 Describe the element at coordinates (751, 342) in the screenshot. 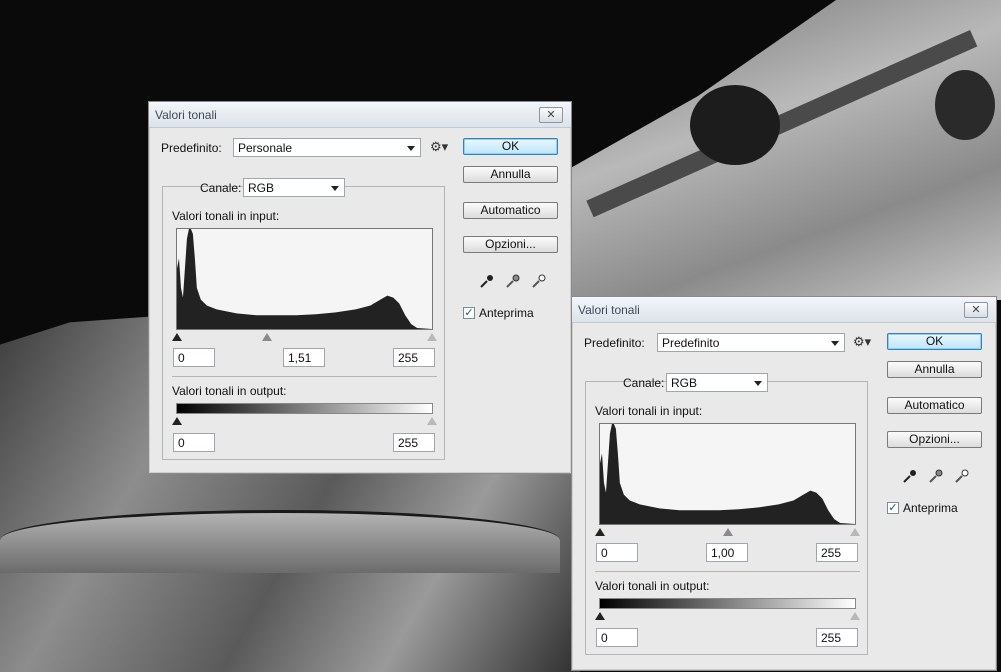

I see `preset-select: Predefinito` at that location.